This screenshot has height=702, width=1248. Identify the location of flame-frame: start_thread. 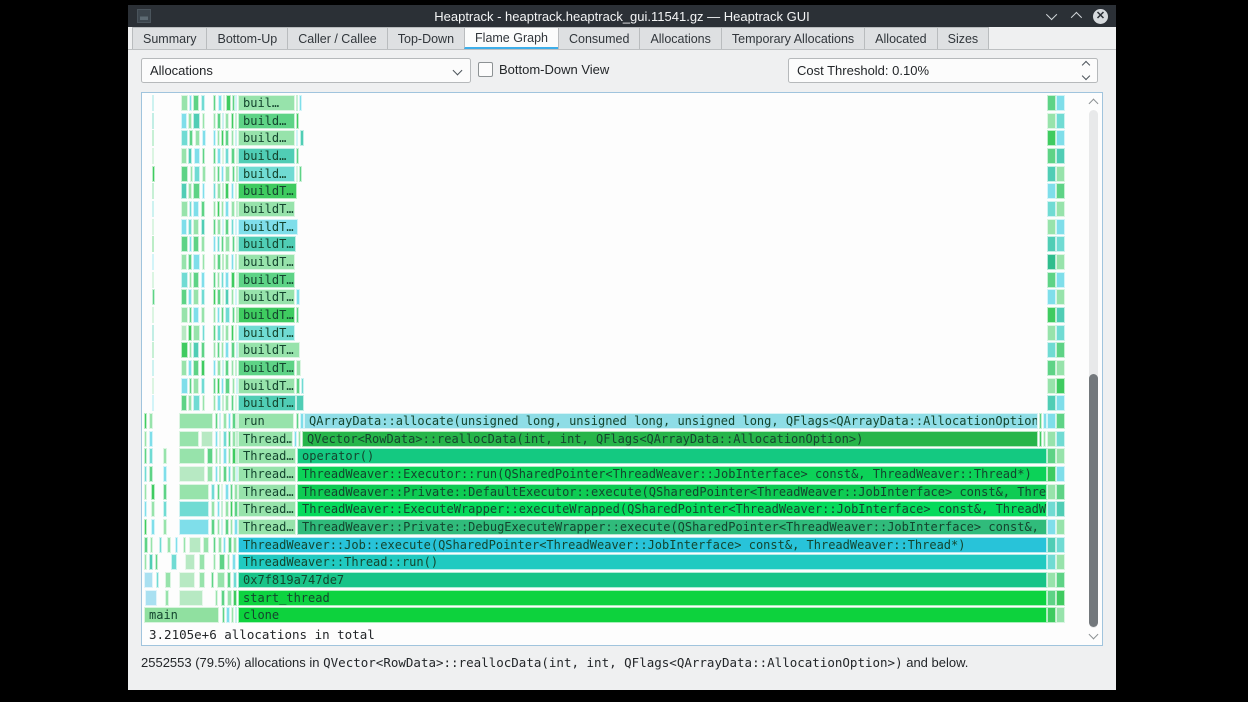
(642, 597).